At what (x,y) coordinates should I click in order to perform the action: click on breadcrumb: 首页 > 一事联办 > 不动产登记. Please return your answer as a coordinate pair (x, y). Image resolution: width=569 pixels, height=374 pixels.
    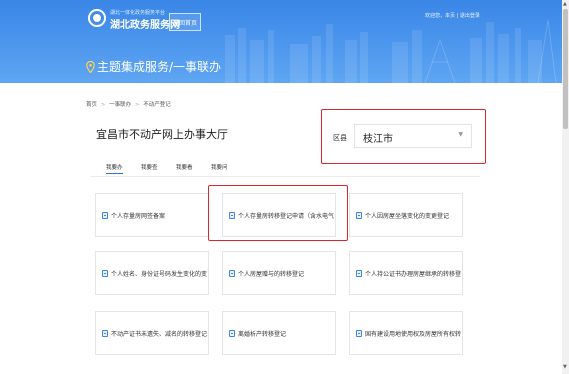
    Looking at the image, I should click on (128, 104).